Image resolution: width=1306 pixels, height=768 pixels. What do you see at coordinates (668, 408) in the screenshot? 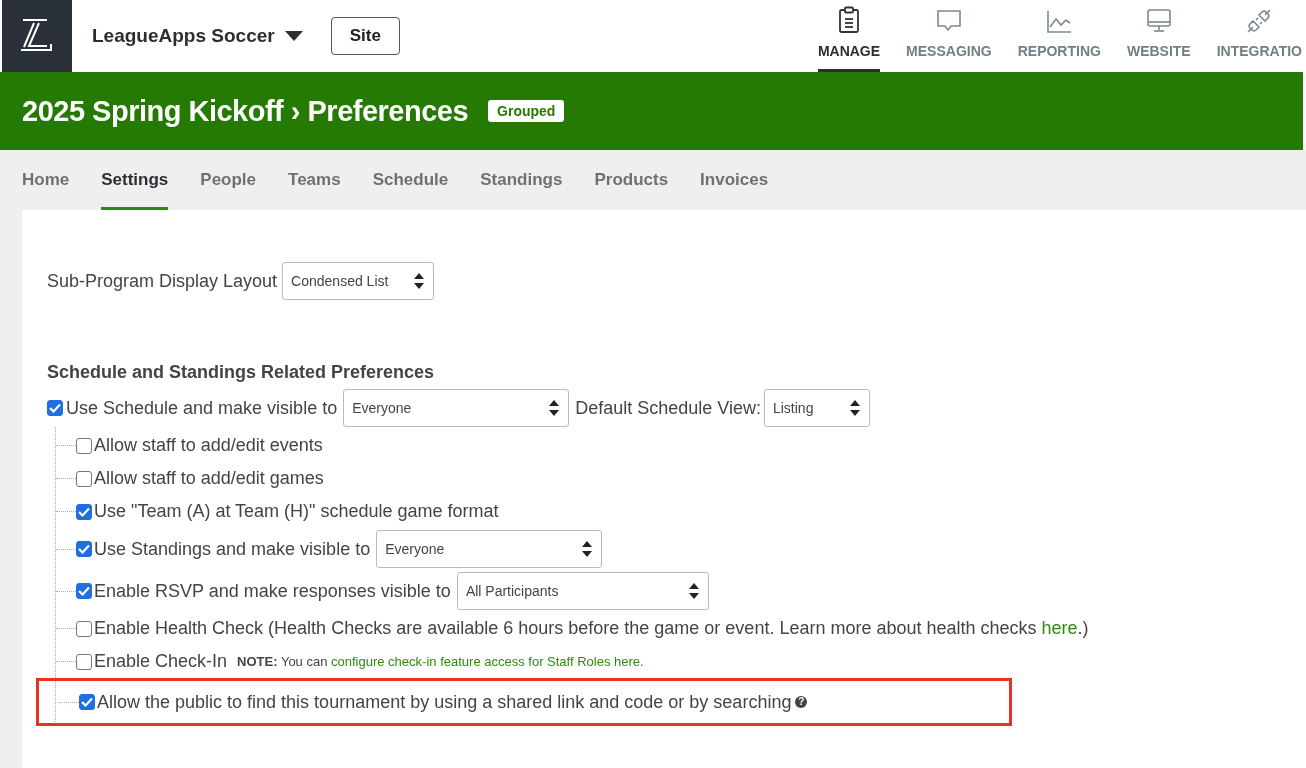
I see `field-label: Default Schedule View:` at bounding box center [668, 408].